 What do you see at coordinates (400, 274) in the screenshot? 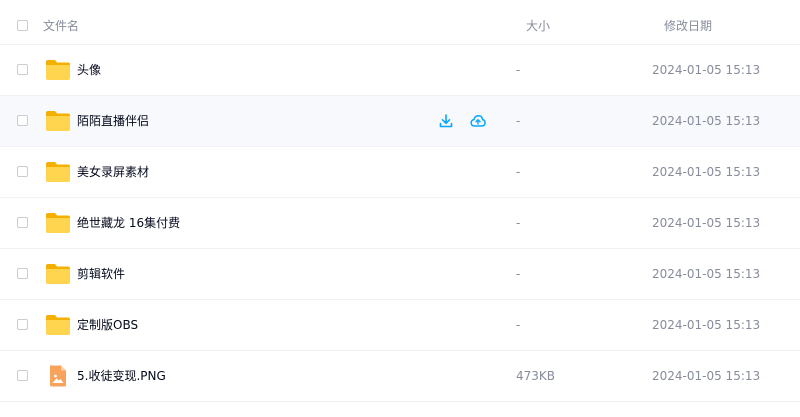
I see `file-row: 剪辑软件 - 2024-01-05 15:13` at bounding box center [400, 274].